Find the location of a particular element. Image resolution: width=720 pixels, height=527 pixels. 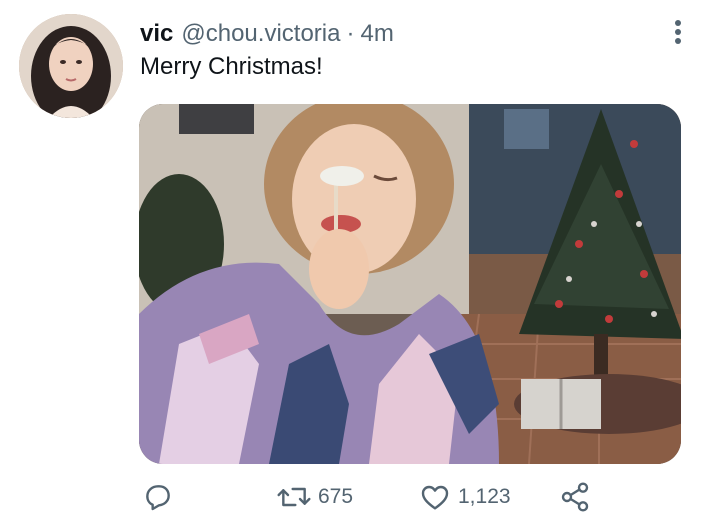

retweet-button: 675 is located at coordinates (314, 497).